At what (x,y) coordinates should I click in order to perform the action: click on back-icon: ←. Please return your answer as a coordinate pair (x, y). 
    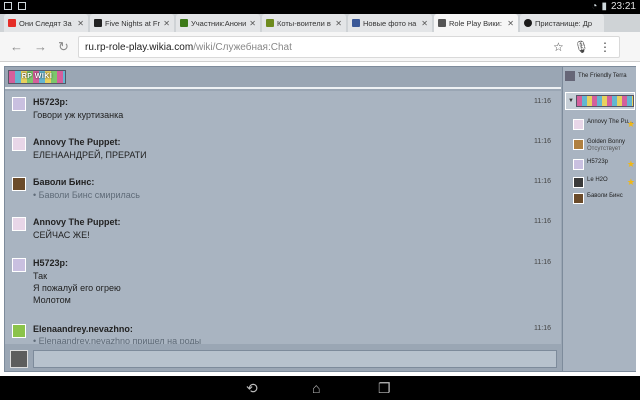
    Looking at the image, I should click on (16, 46).